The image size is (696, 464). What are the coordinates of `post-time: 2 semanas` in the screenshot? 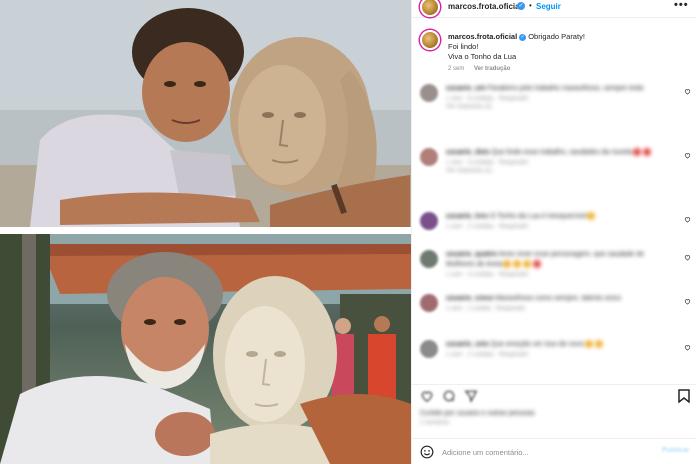 It's located at (435, 423).